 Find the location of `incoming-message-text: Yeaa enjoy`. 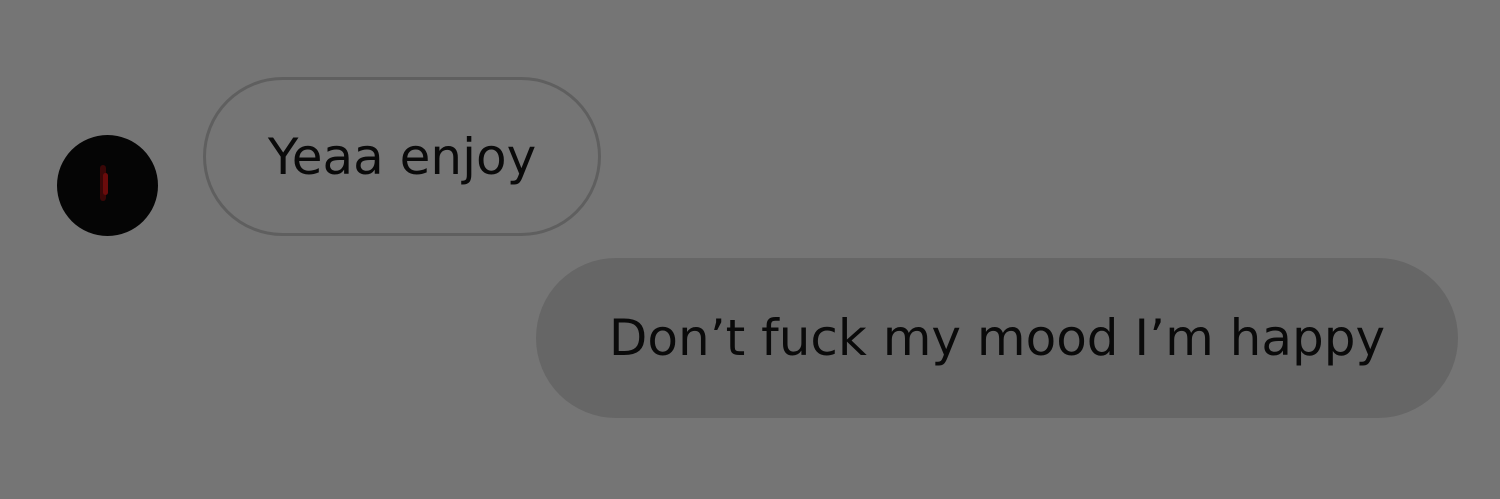

incoming-message-text: Yeaa enjoy is located at coordinates (402, 156).